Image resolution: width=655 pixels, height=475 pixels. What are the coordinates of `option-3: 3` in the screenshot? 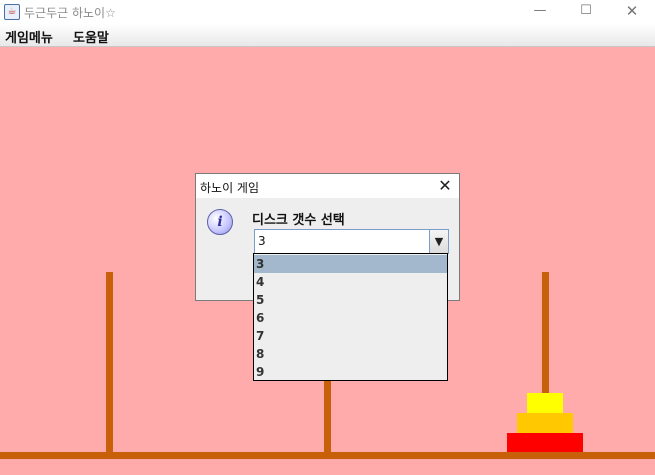 It's located at (350, 264).